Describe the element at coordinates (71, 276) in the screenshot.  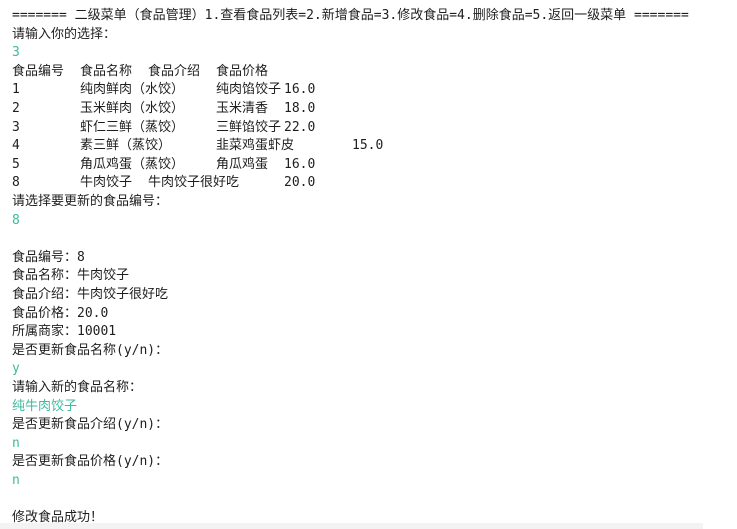
I see `detail-line: 食品名称：牛肉饺子` at that location.